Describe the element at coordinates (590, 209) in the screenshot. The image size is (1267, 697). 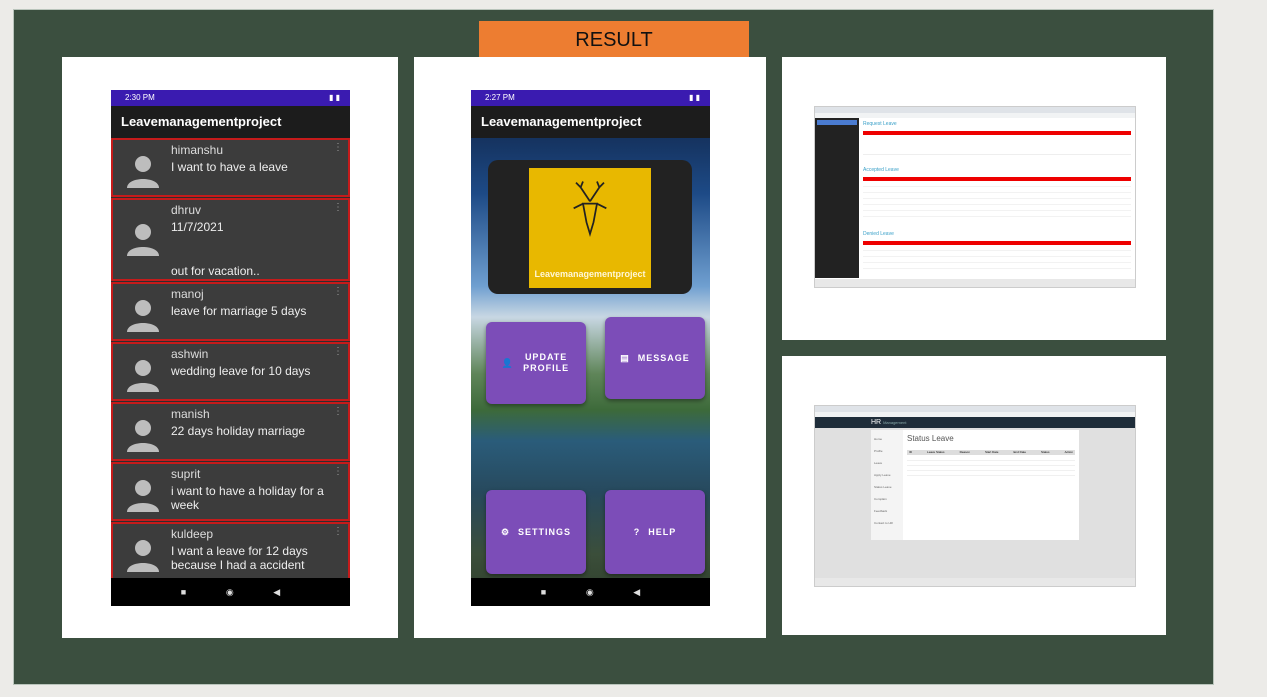
I see `deer-logo-icon` at that location.